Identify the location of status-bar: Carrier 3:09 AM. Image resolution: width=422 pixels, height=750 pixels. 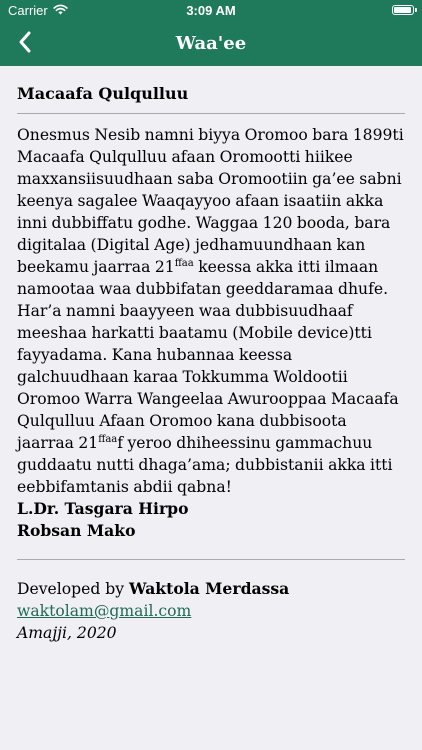
(211, 11).